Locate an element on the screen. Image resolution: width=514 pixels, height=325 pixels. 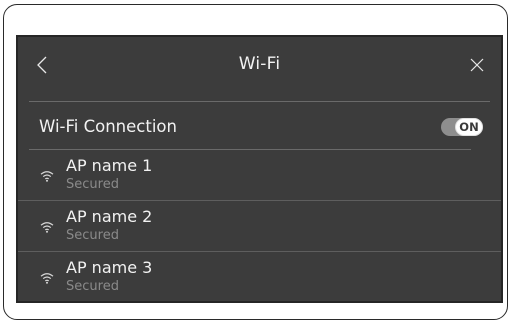
page-title: Wi-Fi is located at coordinates (259, 64).